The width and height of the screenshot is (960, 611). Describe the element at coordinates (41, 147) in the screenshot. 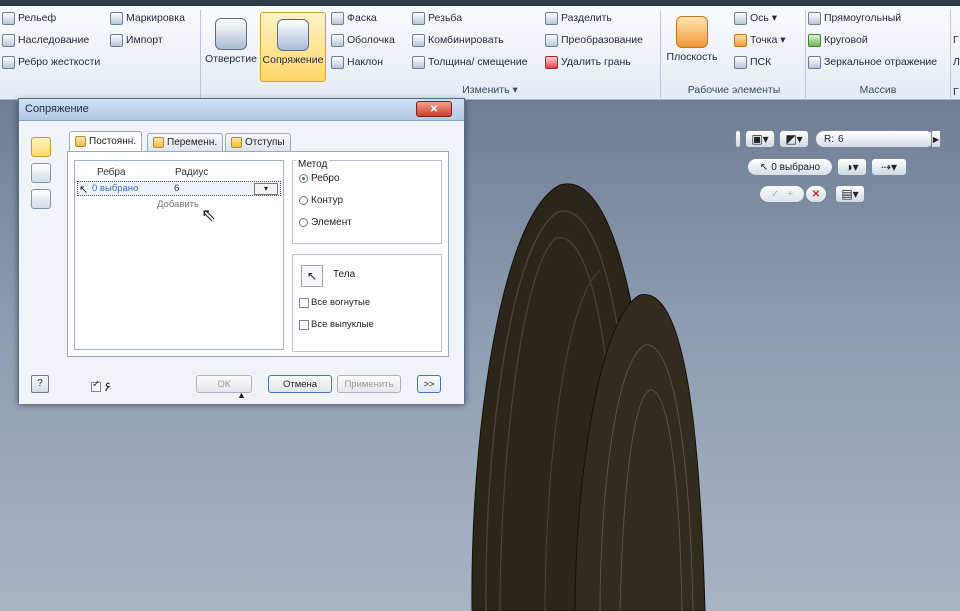

I see `edge-fillet-mode-icon` at that location.